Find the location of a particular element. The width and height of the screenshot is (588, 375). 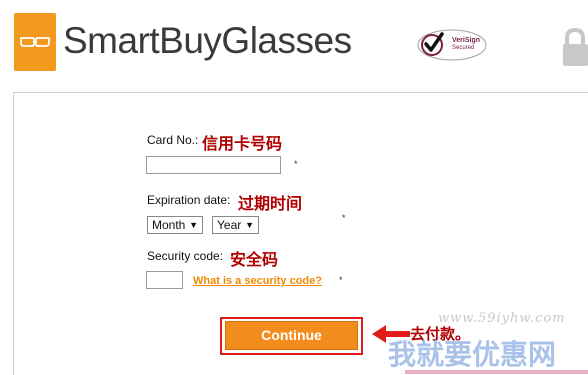

logo-icon-box is located at coordinates (35, 42).